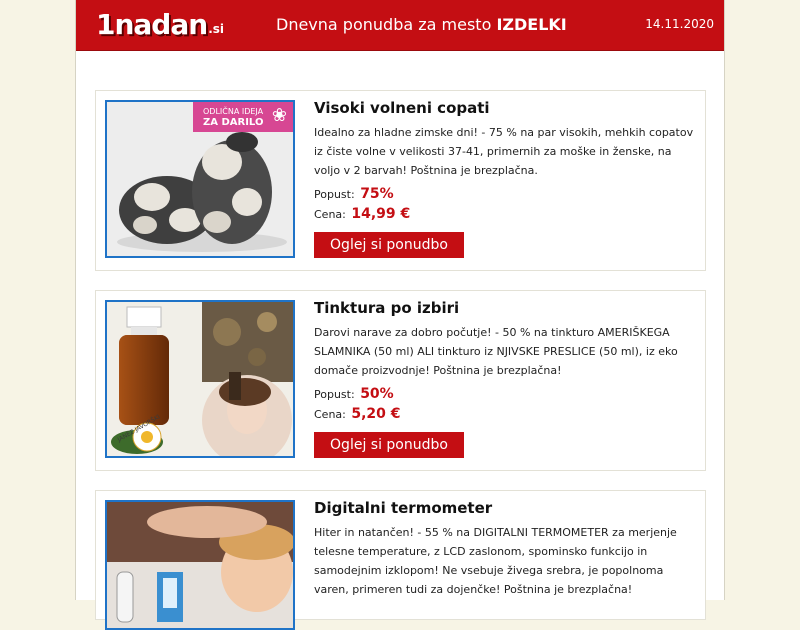 Image resolution: width=800 pixels, height=630 pixels. Describe the element at coordinates (152, 24) in the screenshot. I see `logo-text: 1nadan` at that location.